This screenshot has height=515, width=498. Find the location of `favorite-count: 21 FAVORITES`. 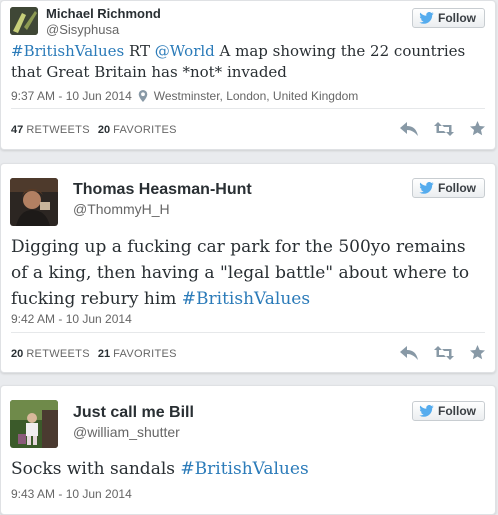

favorite-count: 21 FAVORITES is located at coordinates (137, 354).